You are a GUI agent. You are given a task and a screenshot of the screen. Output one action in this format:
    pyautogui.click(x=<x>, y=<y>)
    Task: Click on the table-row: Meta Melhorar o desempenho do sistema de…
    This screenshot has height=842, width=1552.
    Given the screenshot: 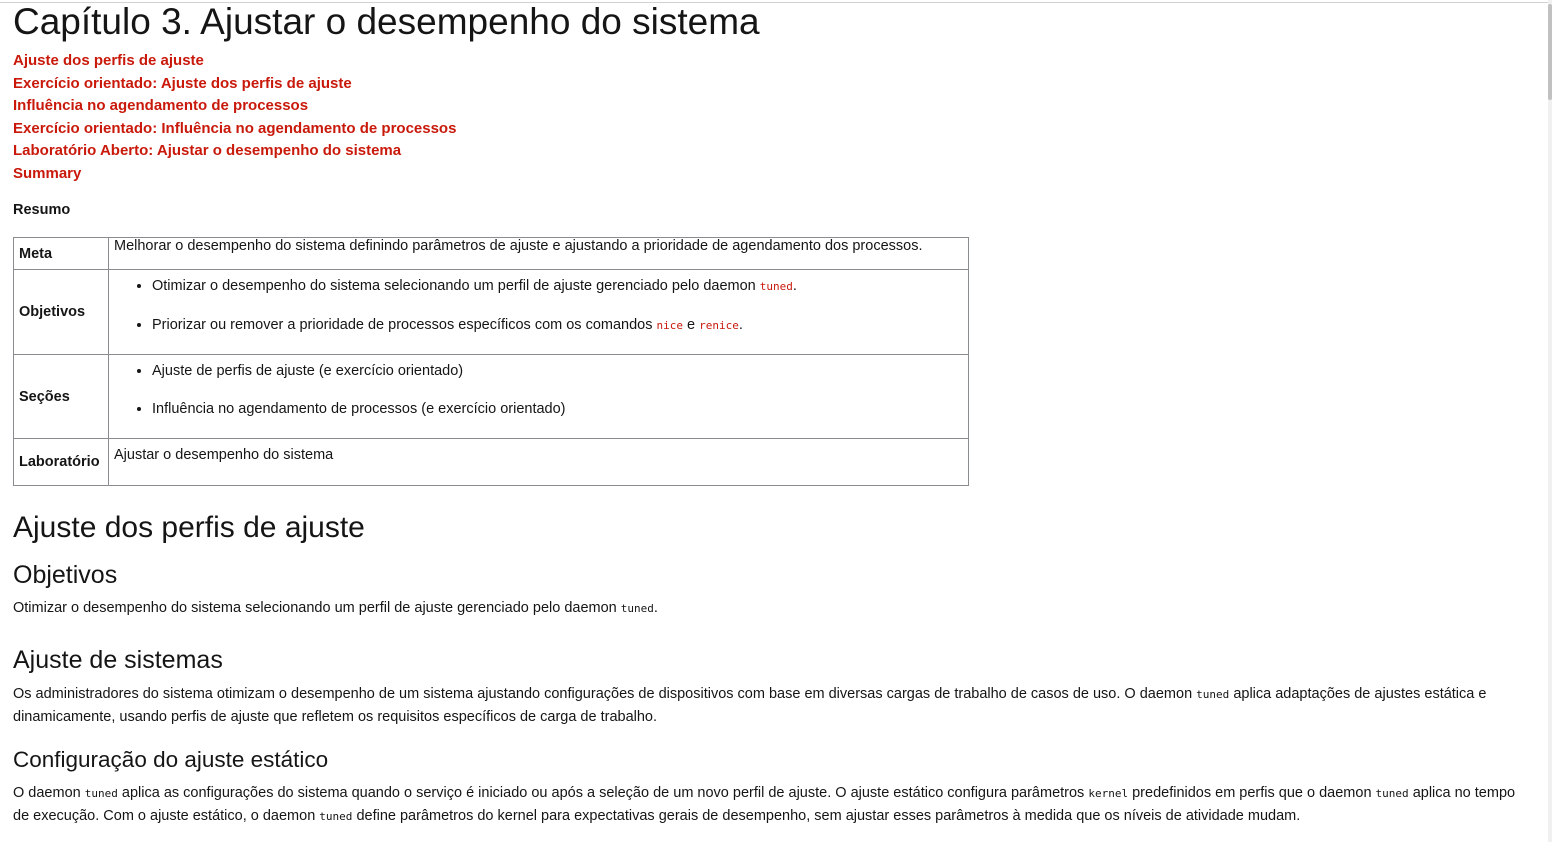 What is the action you would take?
    pyautogui.click(x=491, y=253)
    